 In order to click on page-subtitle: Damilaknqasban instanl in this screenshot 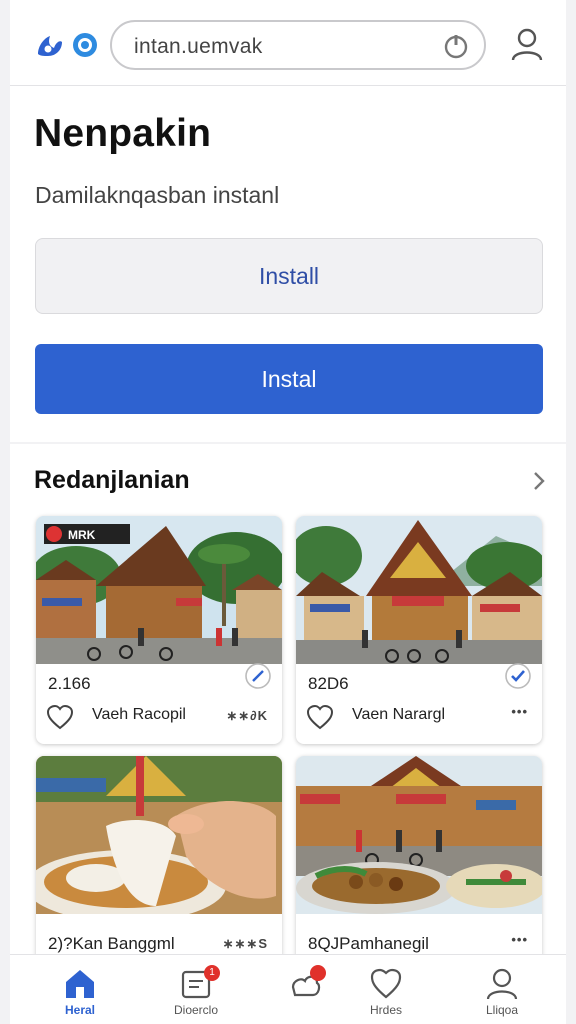, I will do `click(157, 195)`.